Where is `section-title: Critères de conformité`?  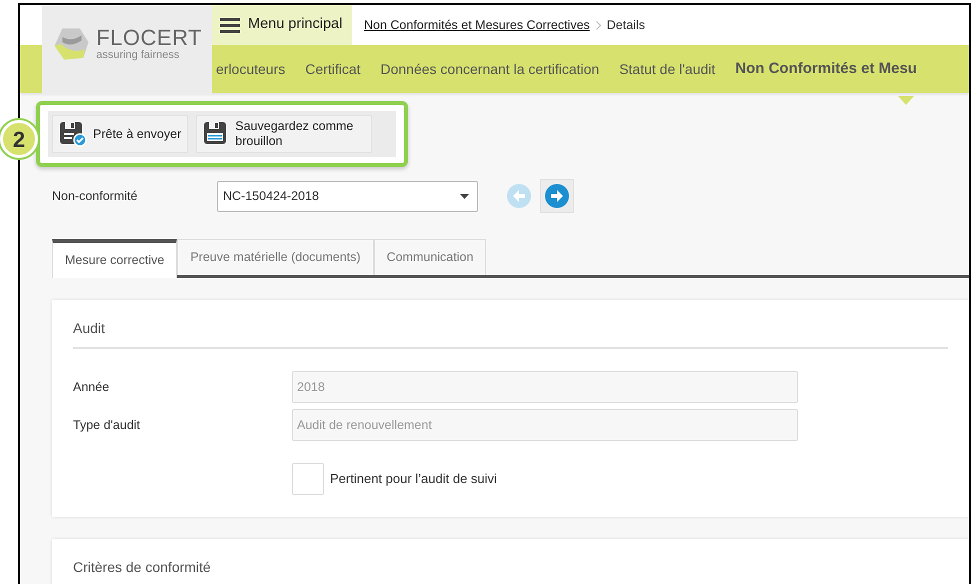 section-title: Critères de conformité is located at coordinates (510, 570).